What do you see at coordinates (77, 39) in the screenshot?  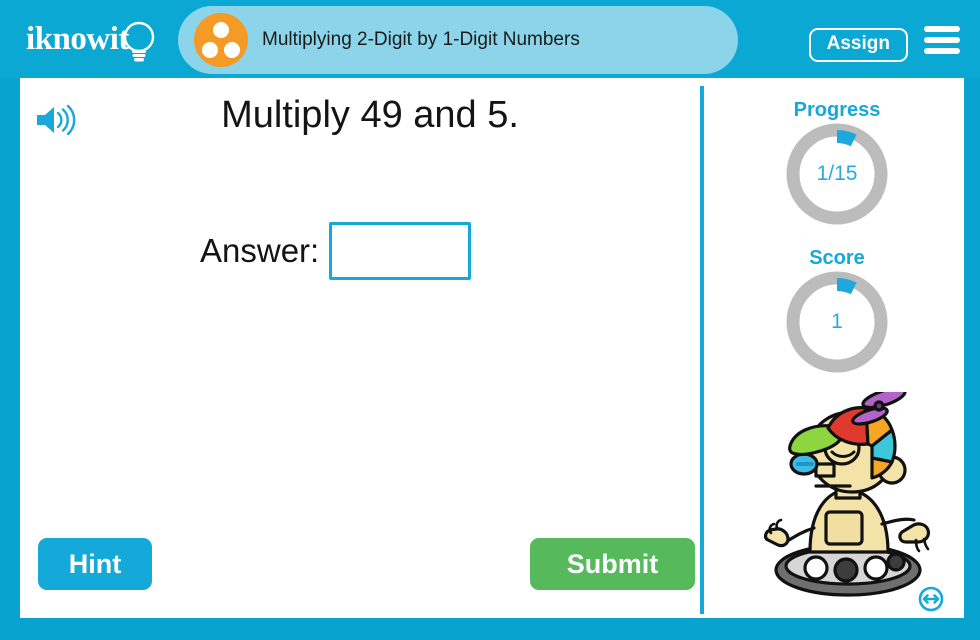 I see `logo-wordmark: iknowit` at bounding box center [77, 39].